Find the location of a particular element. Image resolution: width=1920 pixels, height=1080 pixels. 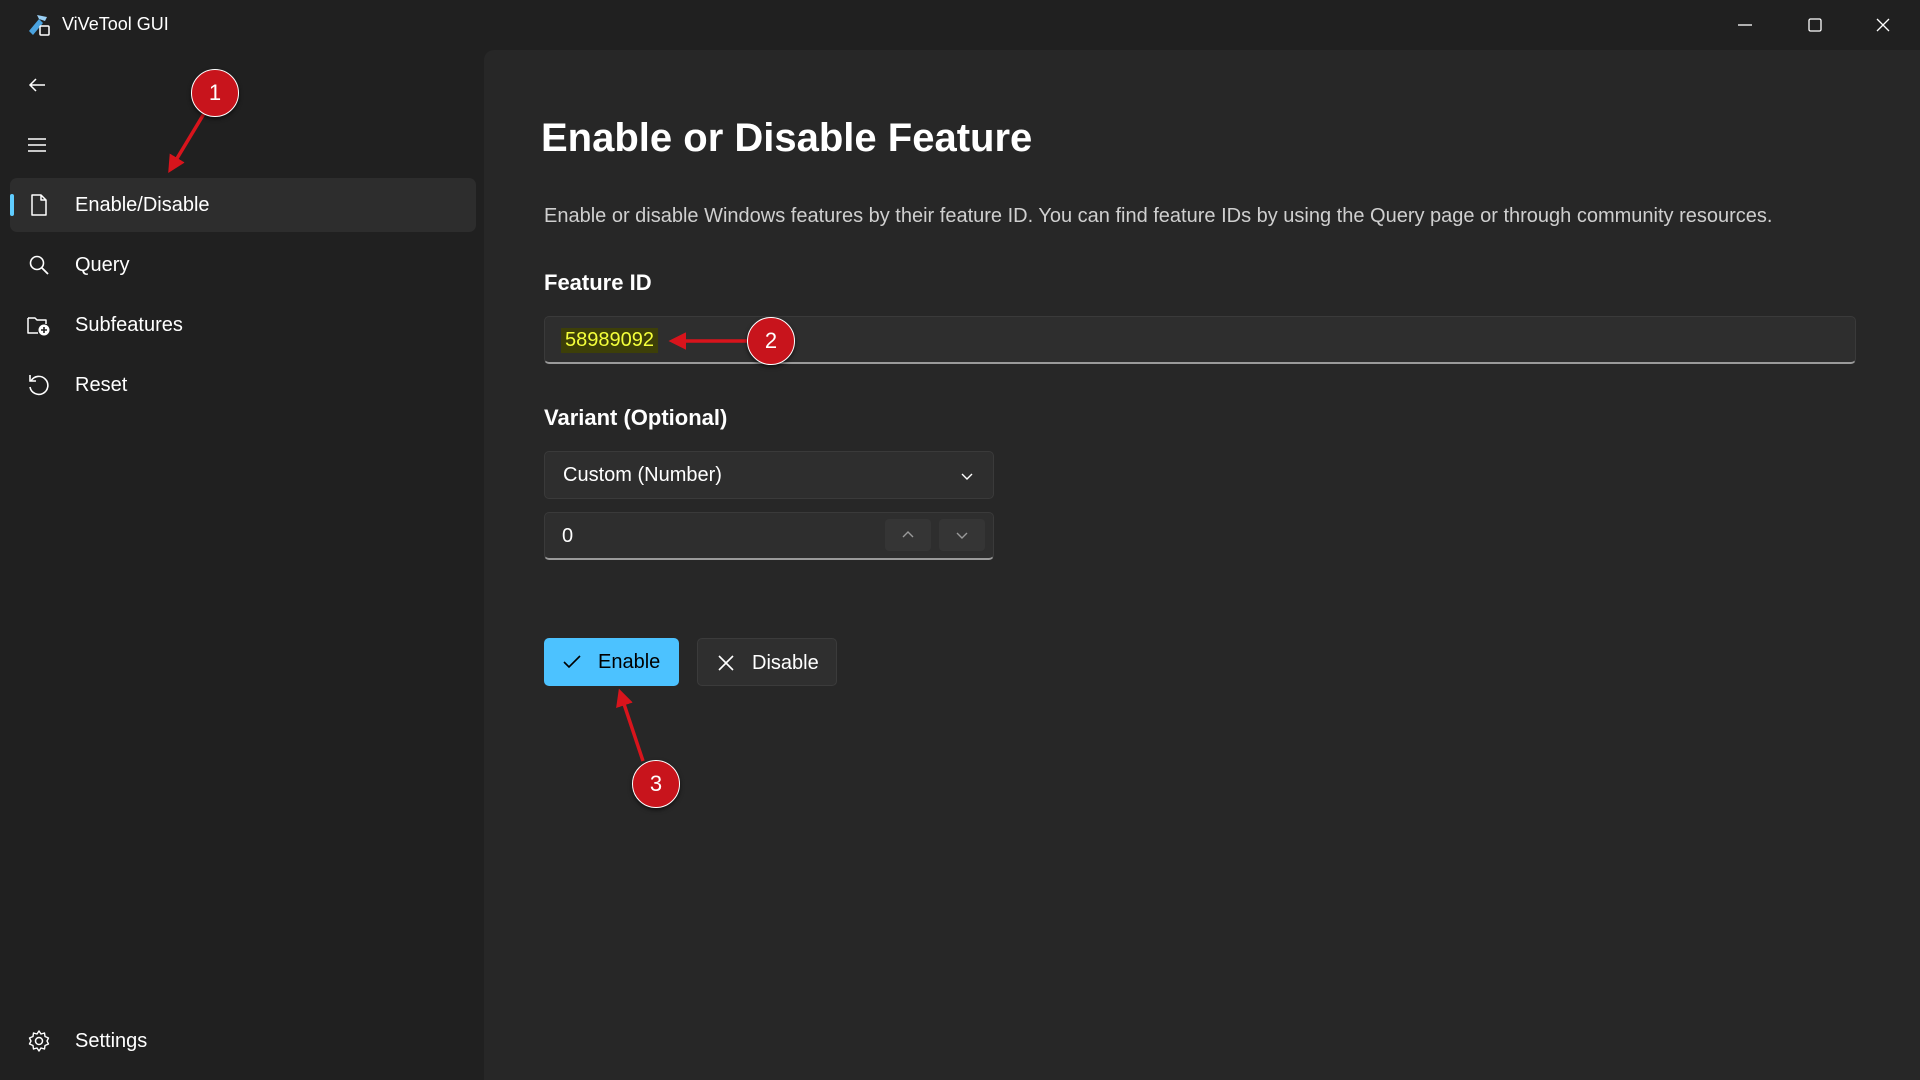

enable-button: Enable is located at coordinates (611, 662).